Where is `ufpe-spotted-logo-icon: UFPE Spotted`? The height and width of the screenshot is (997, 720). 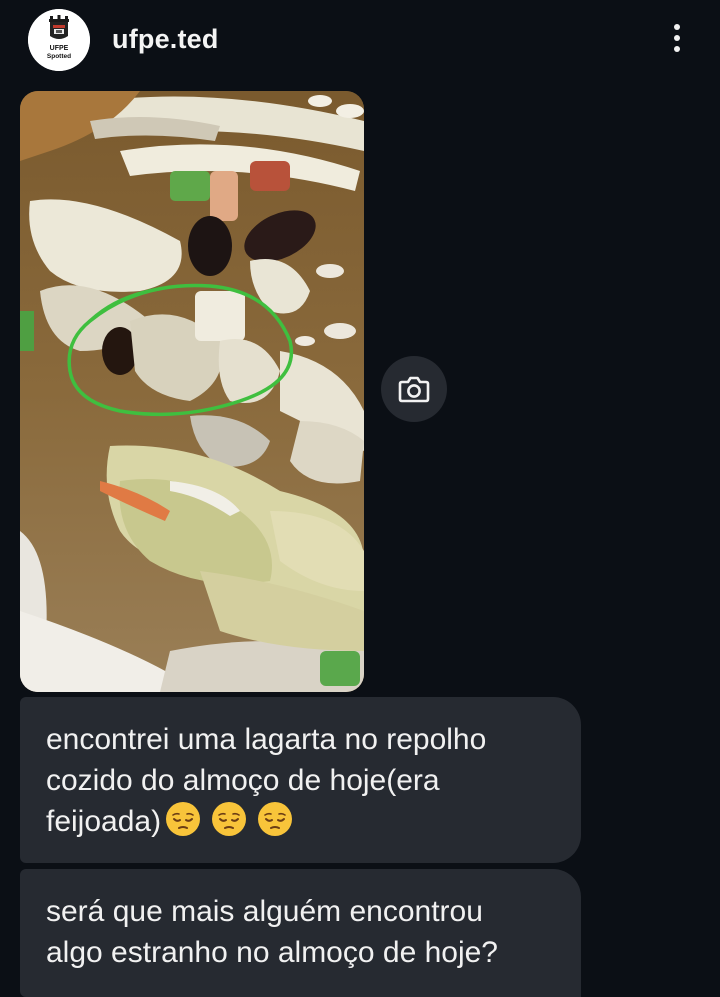
ufpe-spotted-logo-icon: UFPE Spotted is located at coordinates (59, 40).